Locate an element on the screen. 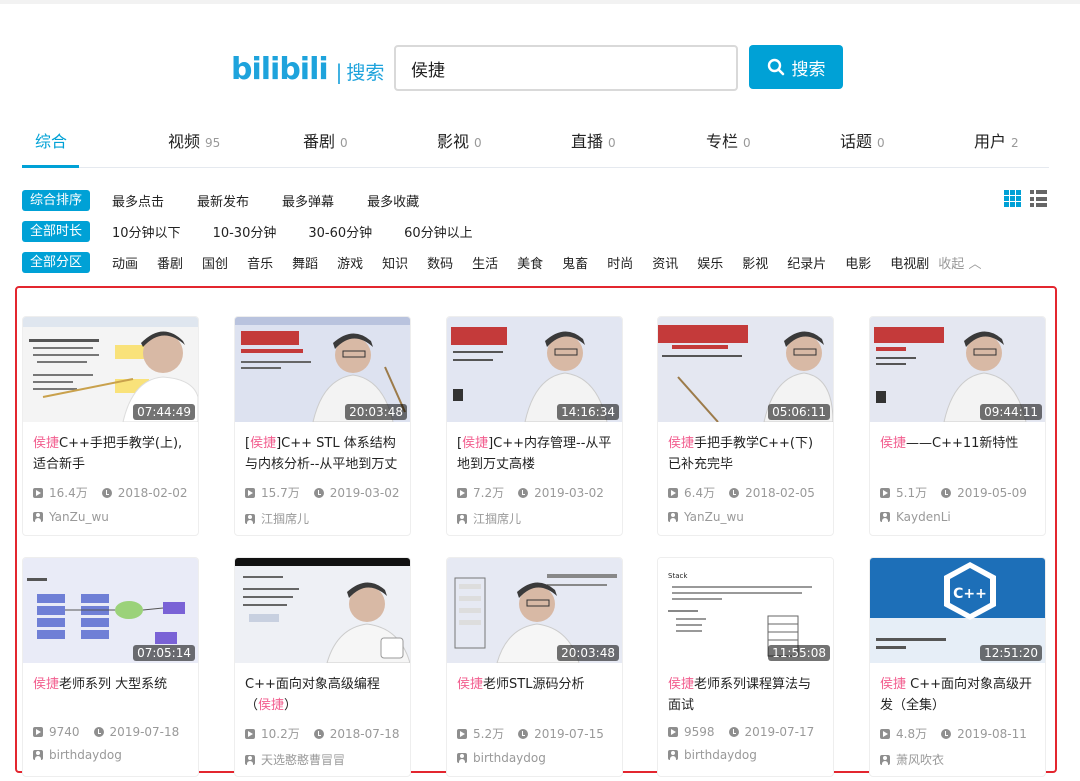  category-option: 番剧 is located at coordinates (170, 262).